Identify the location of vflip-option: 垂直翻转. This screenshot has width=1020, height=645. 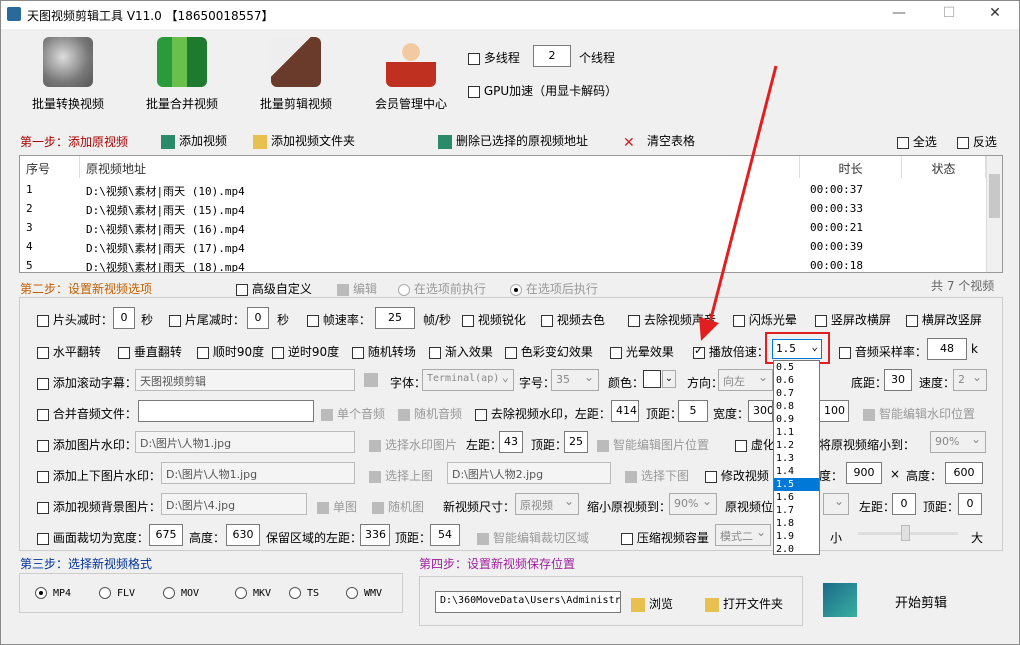
(150, 351).